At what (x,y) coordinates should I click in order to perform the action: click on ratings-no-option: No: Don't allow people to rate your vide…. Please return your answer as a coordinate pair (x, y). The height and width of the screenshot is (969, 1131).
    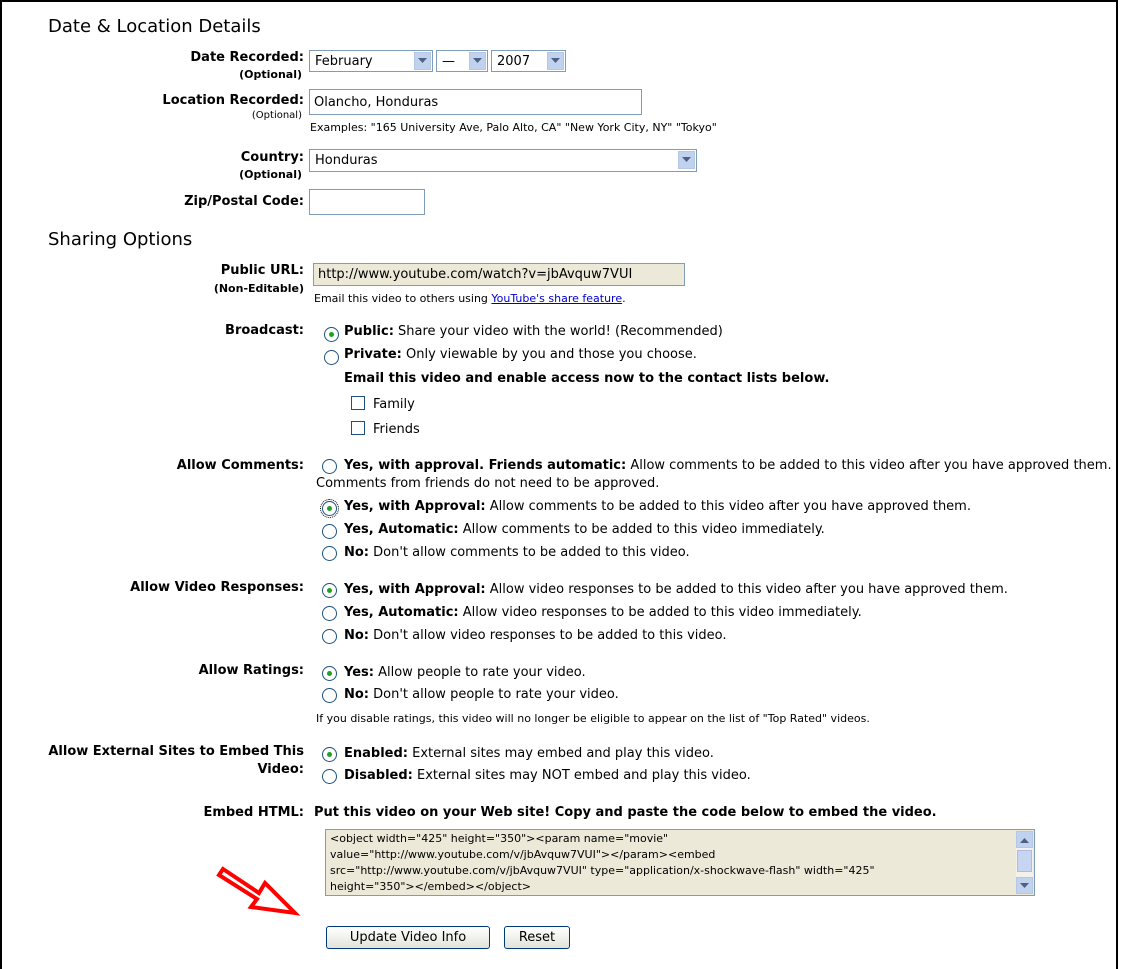
    Looking at the image, I should click on (481, 694).